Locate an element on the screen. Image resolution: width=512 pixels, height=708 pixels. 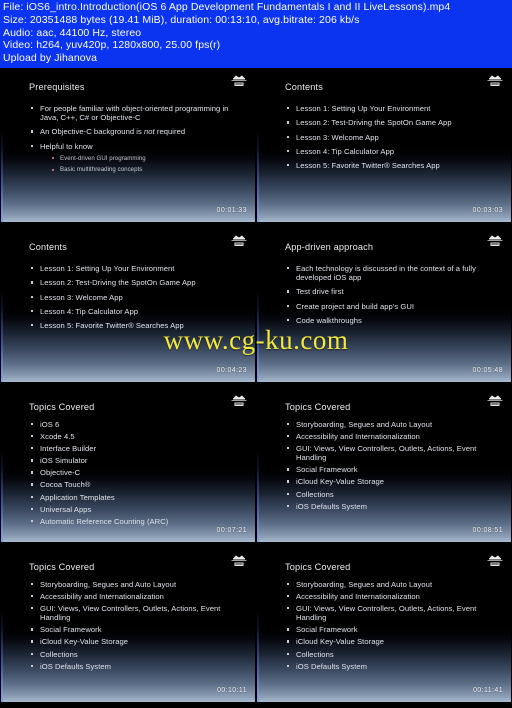
slide-bullet-text: Lesson 3: Welcome App is located at coordinates (337, 137).